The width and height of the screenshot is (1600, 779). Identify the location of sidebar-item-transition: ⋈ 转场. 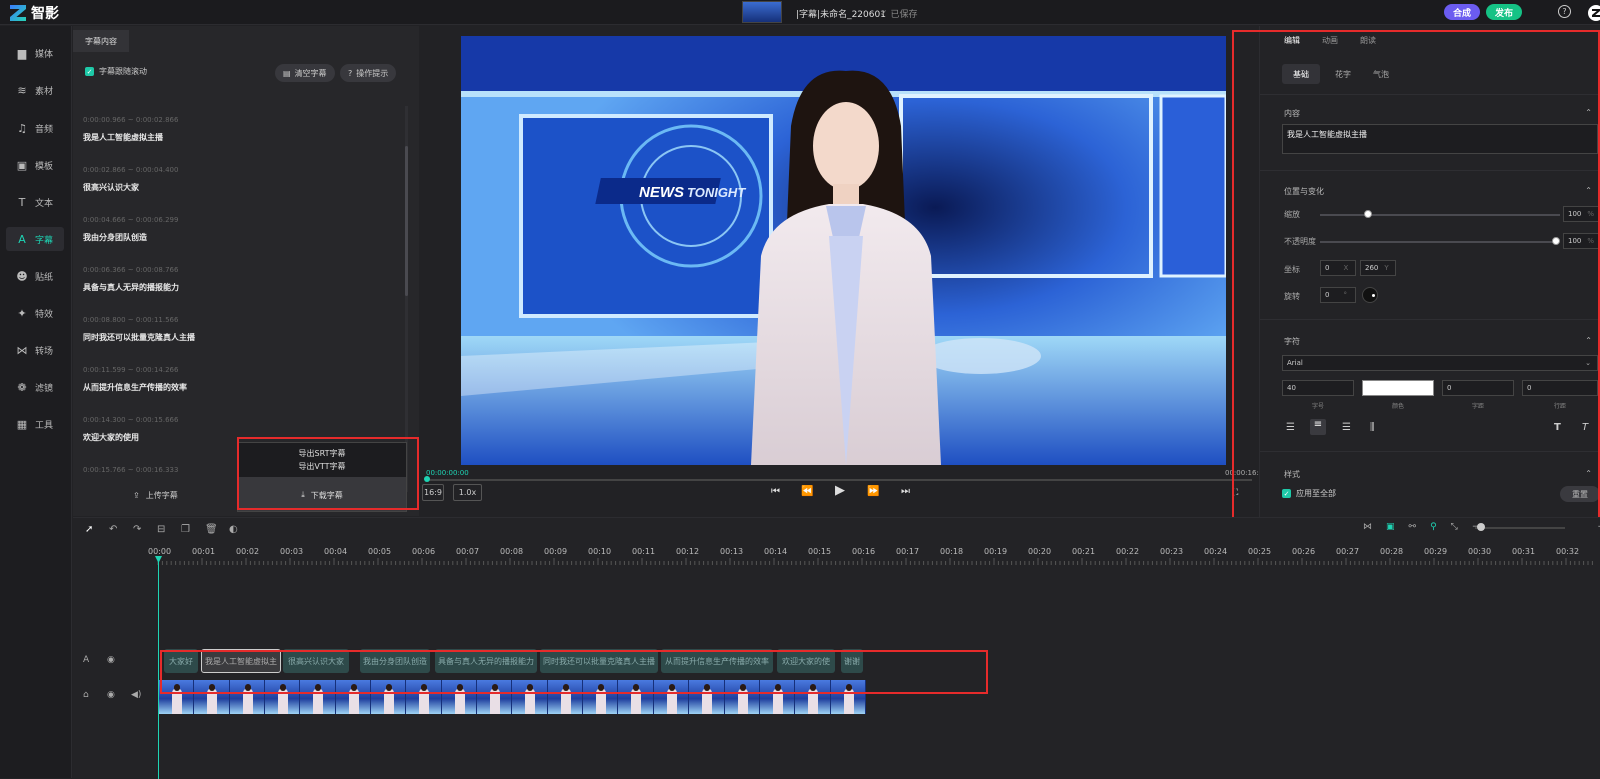
(35, 350).